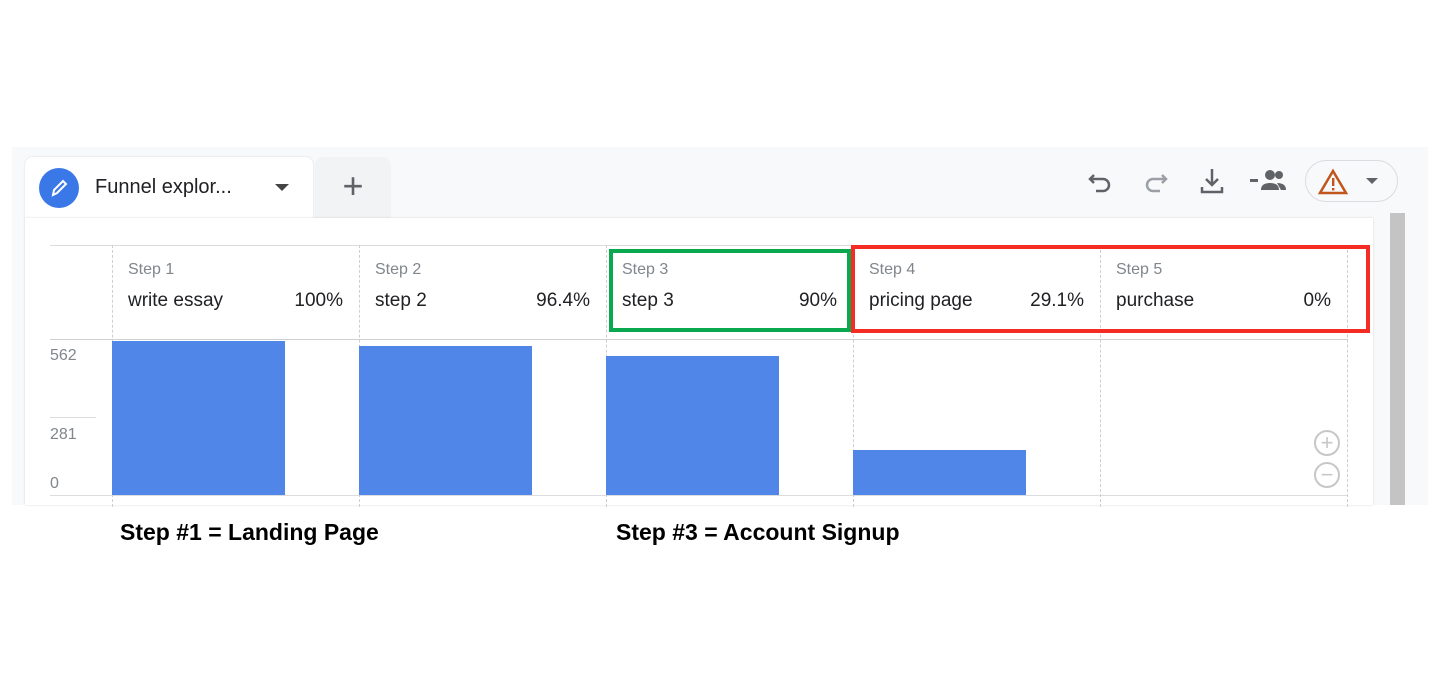 The width and height of the screenshot is (1440, 700). I want to click on zoom-out-icon: −, so click(1327, 475).